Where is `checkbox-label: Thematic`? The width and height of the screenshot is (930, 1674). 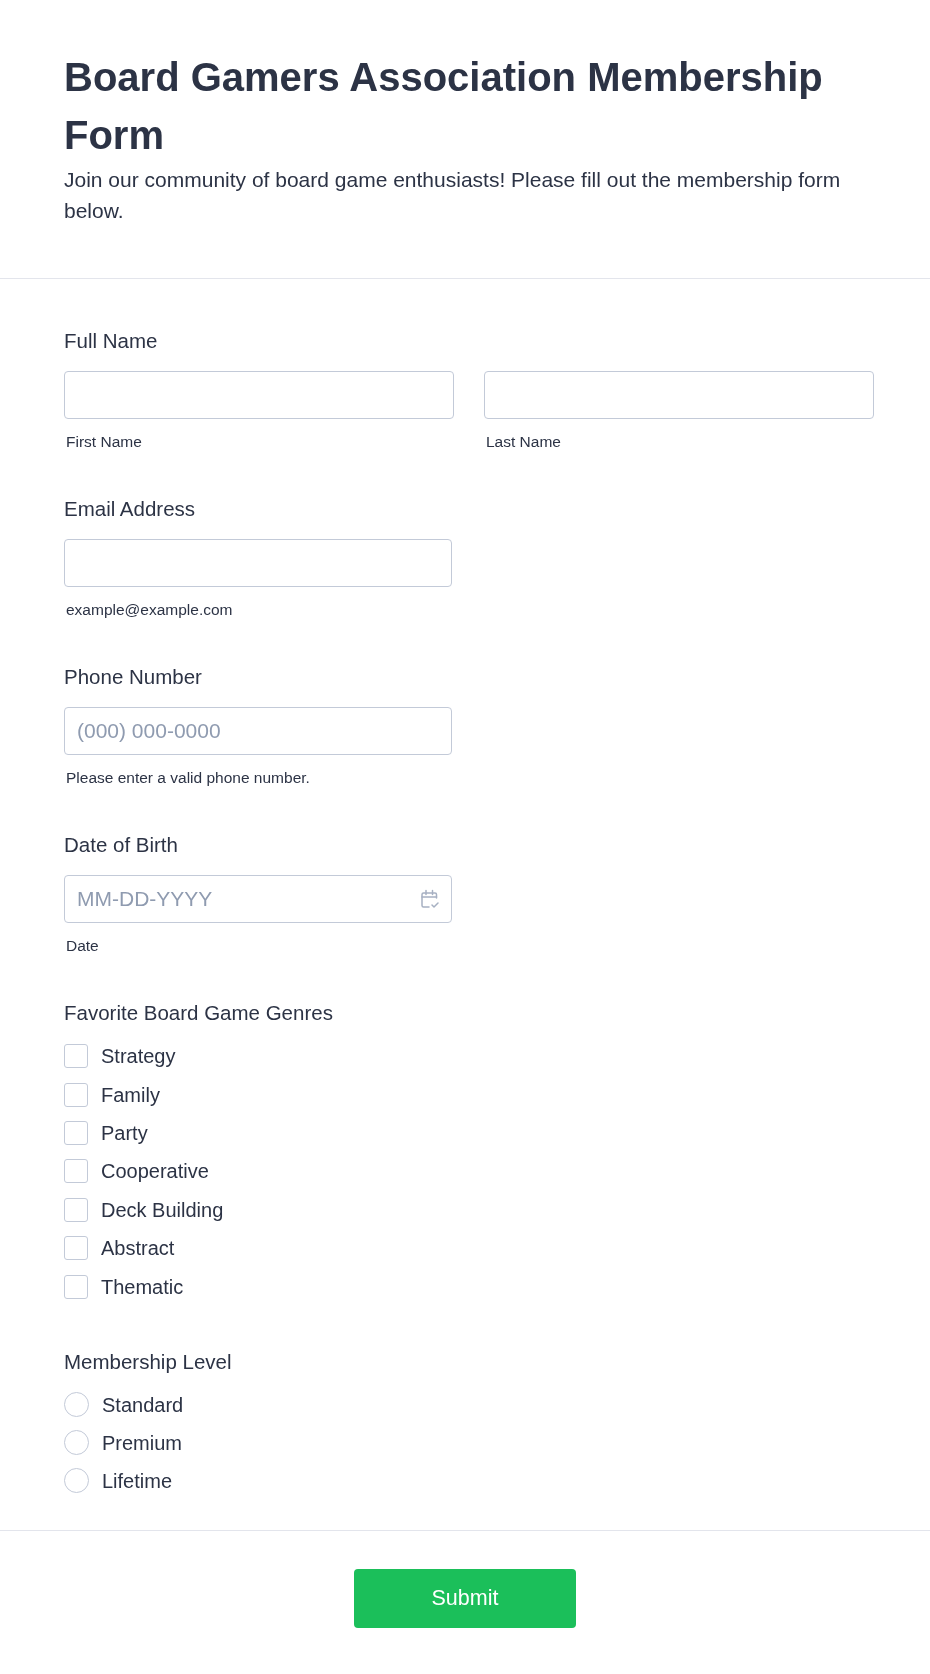
checkbox-label: Thematic is located at coordinates (142, 1286).